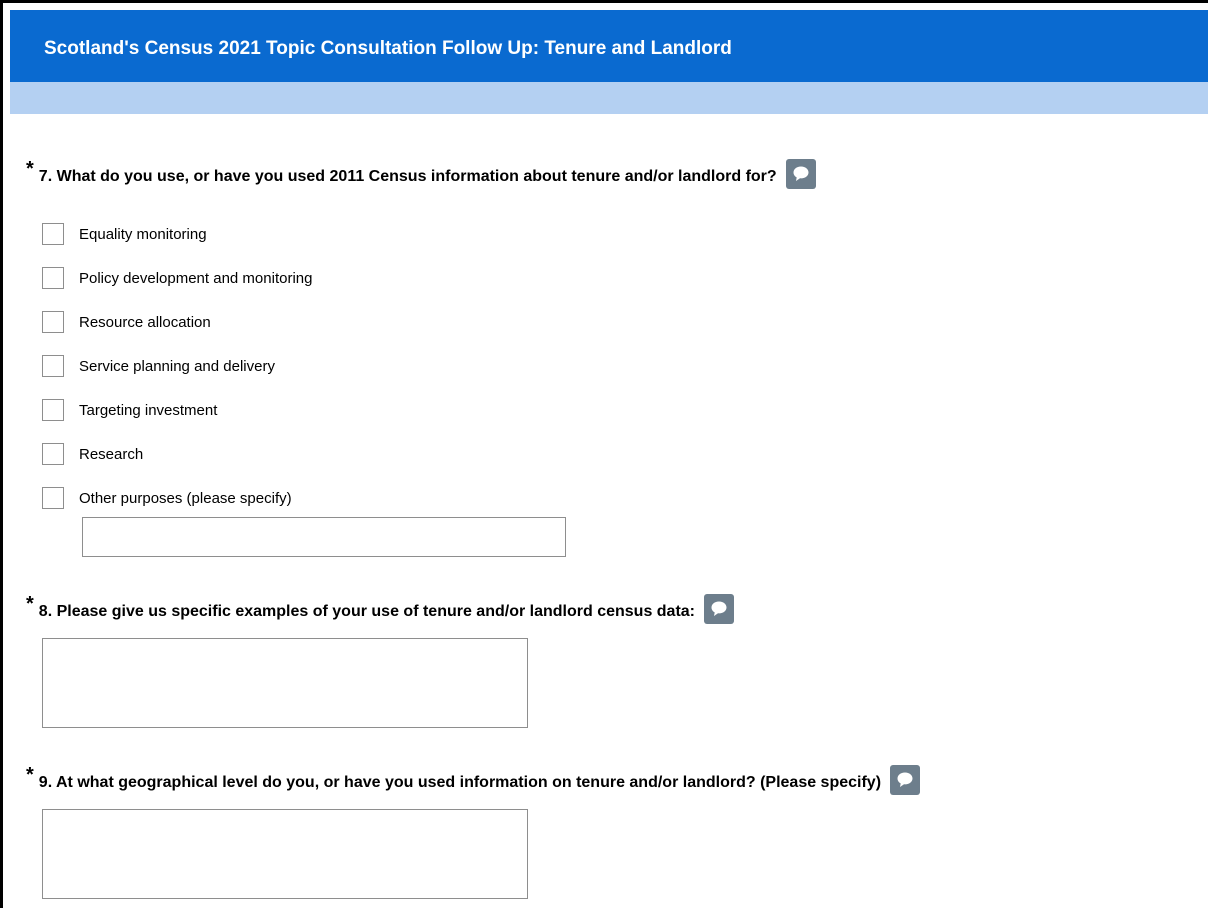  Describe the element at coordinates (177, 454) in the screenshot. I see `option-research: Research` at that location.